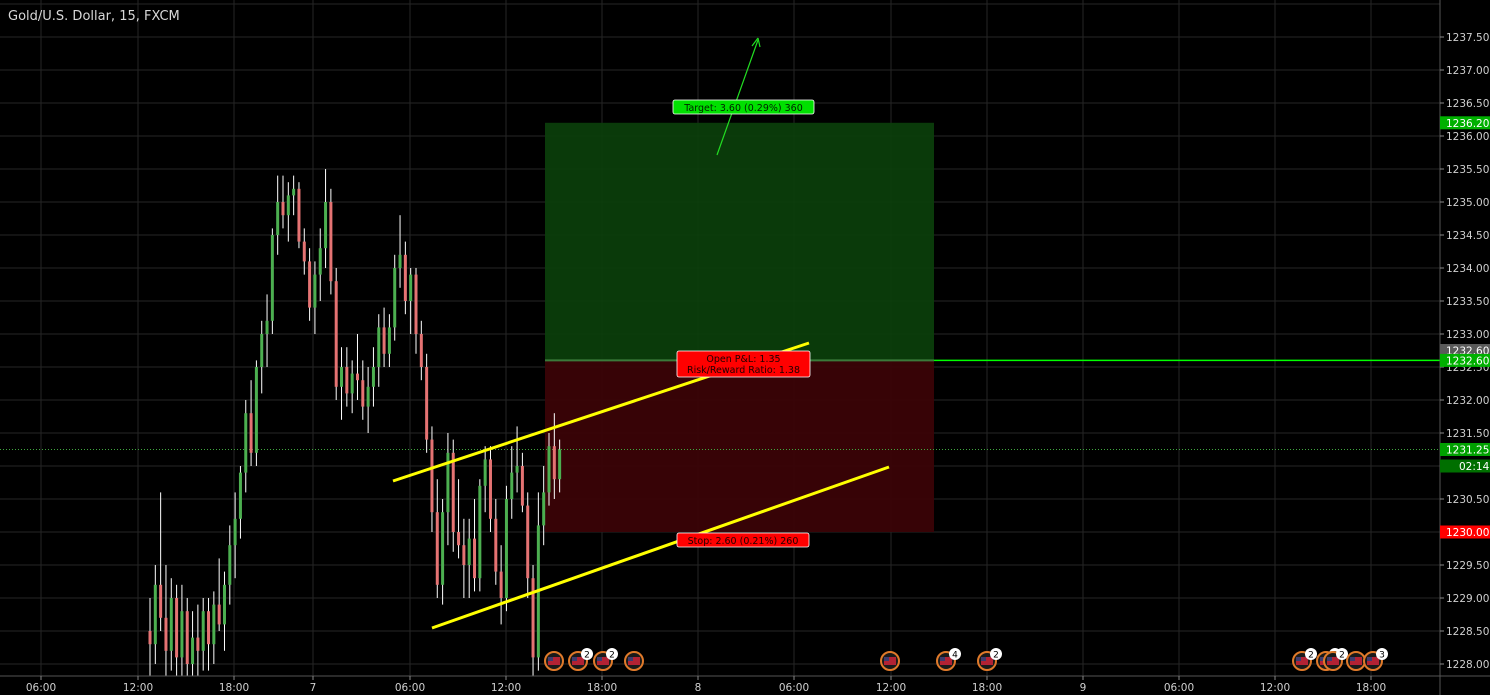 The height and width of the screenshot is (695, 1490). I want to click on price-tag-entry: 1232.60, so click(1465, 360).